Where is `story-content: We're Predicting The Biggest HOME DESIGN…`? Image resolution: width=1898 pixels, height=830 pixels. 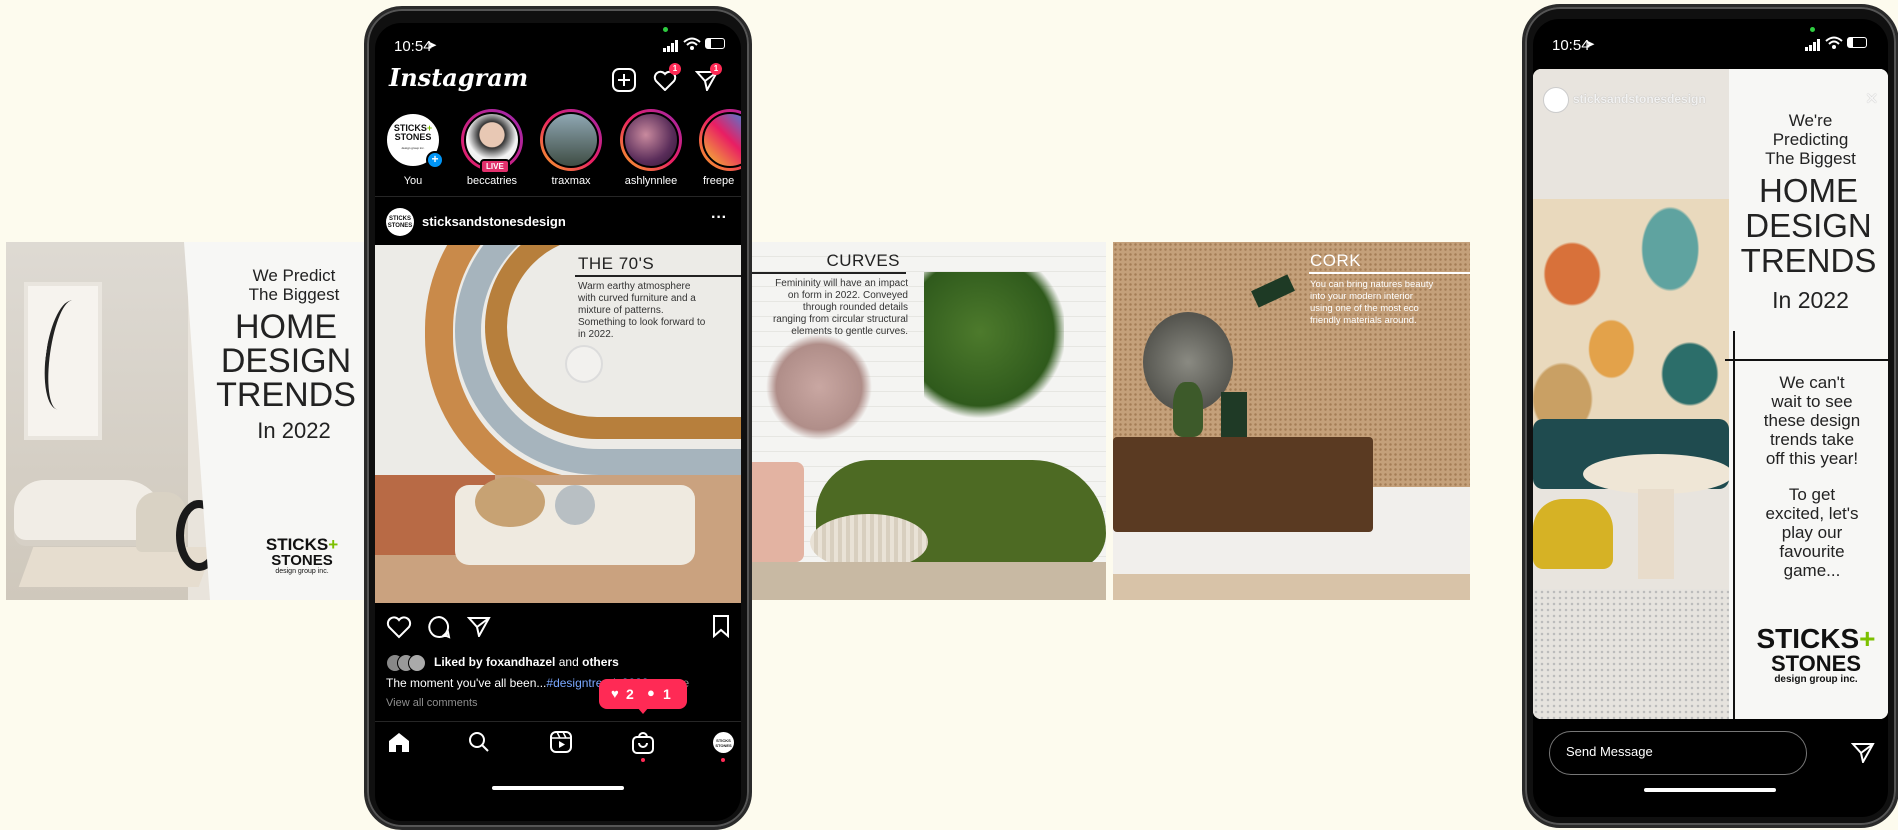 story-content: We're Predicting The Biggest HOME DESIGN… is located at coordinates (1710, 394).